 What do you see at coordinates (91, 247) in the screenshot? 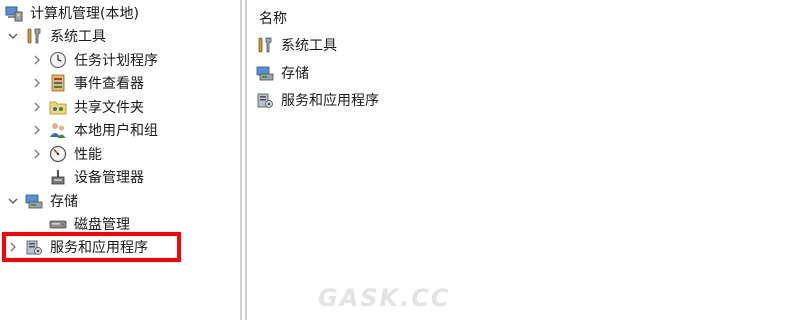
I see `highlight-box` at bounding box center [91, 247].